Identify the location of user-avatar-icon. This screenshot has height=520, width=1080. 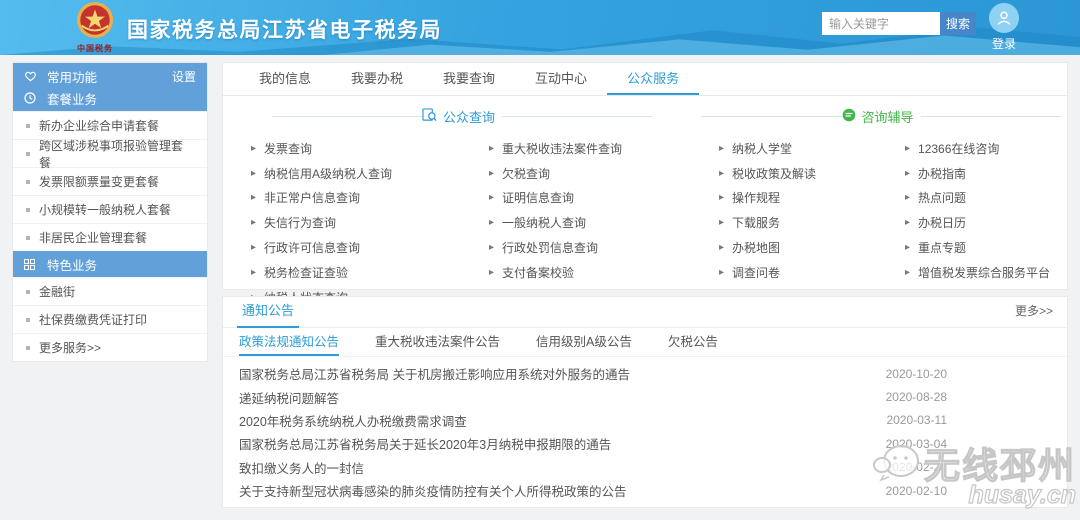
(1004, 18).